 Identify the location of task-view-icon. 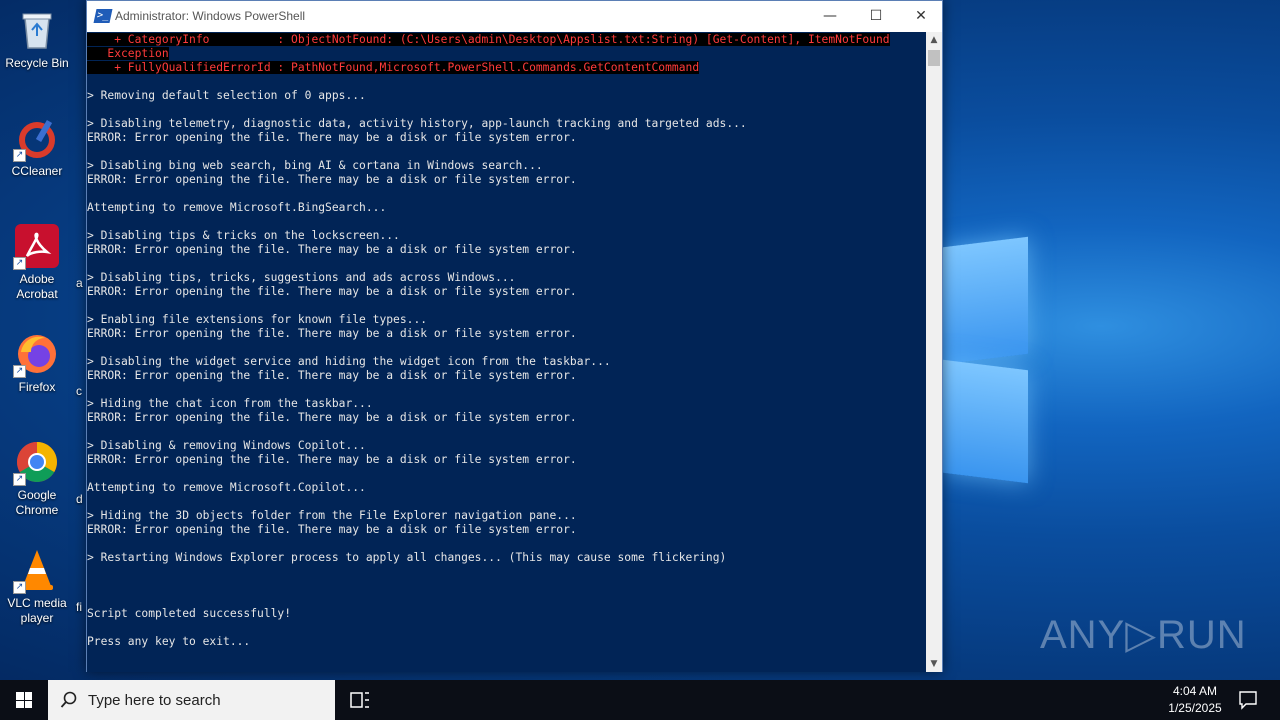
(360, 700).